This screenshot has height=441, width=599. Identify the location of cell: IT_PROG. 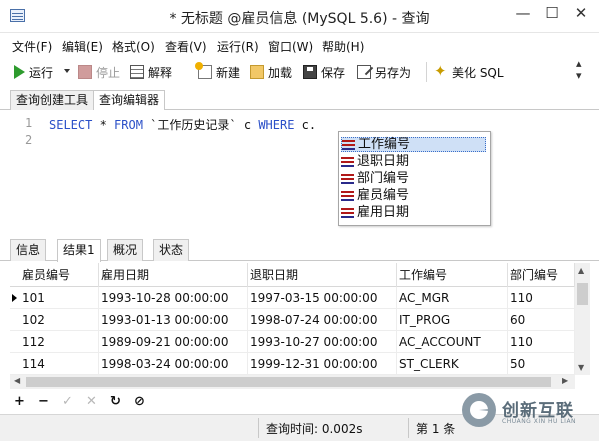
(452, 320).